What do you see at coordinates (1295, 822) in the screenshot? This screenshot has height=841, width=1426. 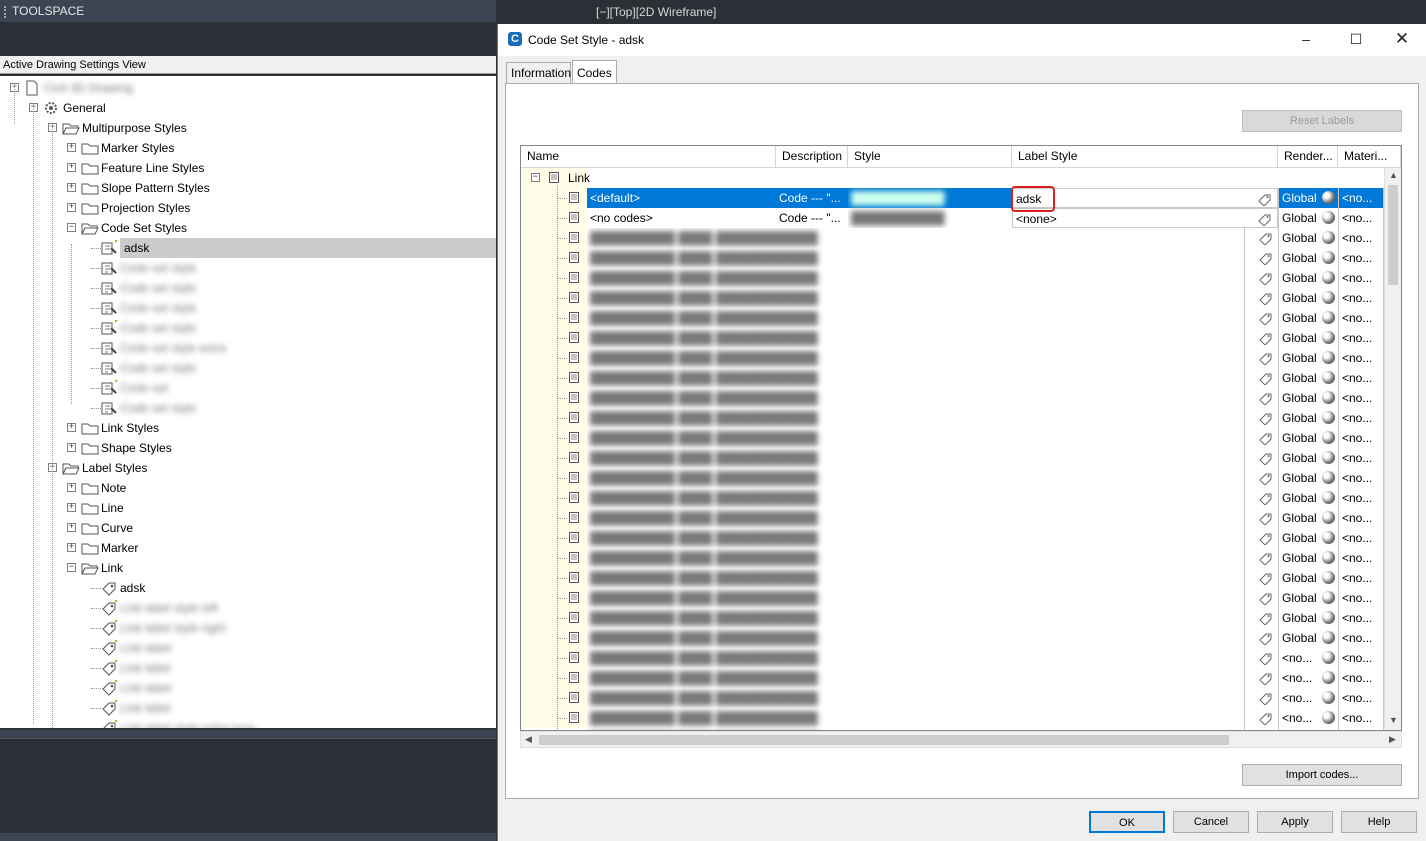 I see `apply-button: Apply` at bounding box center [1295, 822].